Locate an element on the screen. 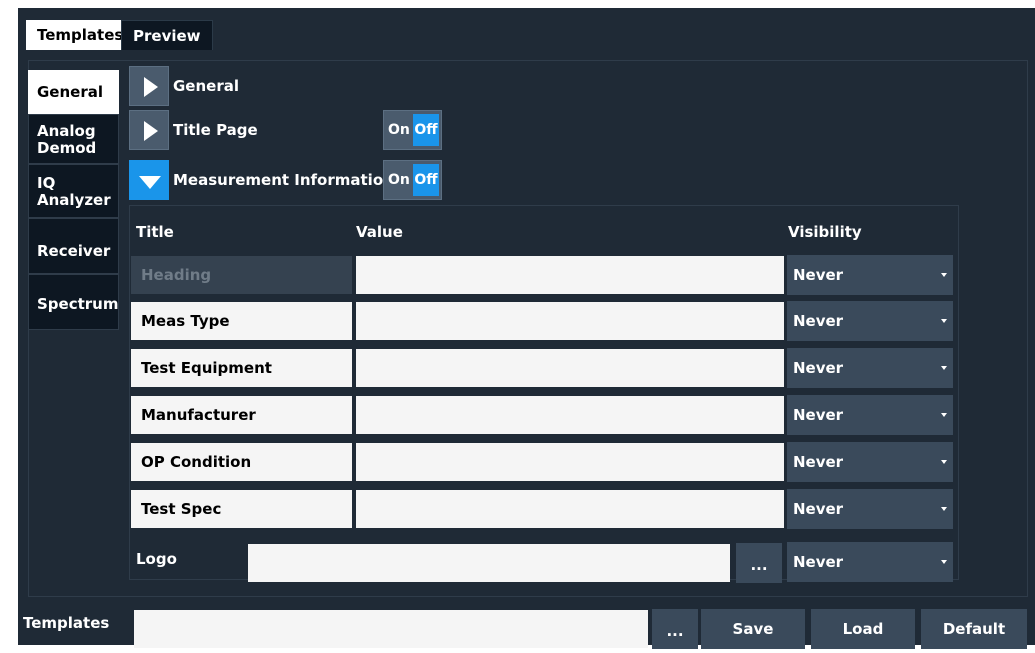 The width and height of the screenshot is (1035, 653). visibility-dropdown-test-equipment: Never is located at coordinates (870, 368).